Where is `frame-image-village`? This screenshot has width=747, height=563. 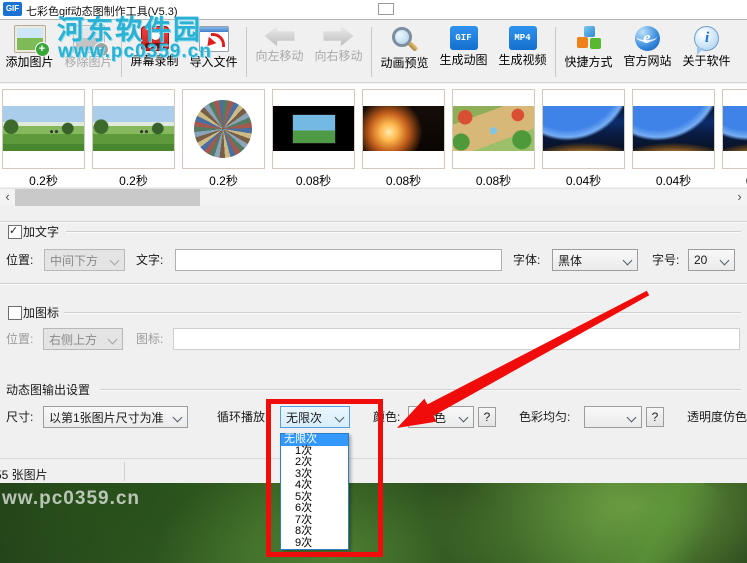 frame-image-village is located at coordinates (493, 128).